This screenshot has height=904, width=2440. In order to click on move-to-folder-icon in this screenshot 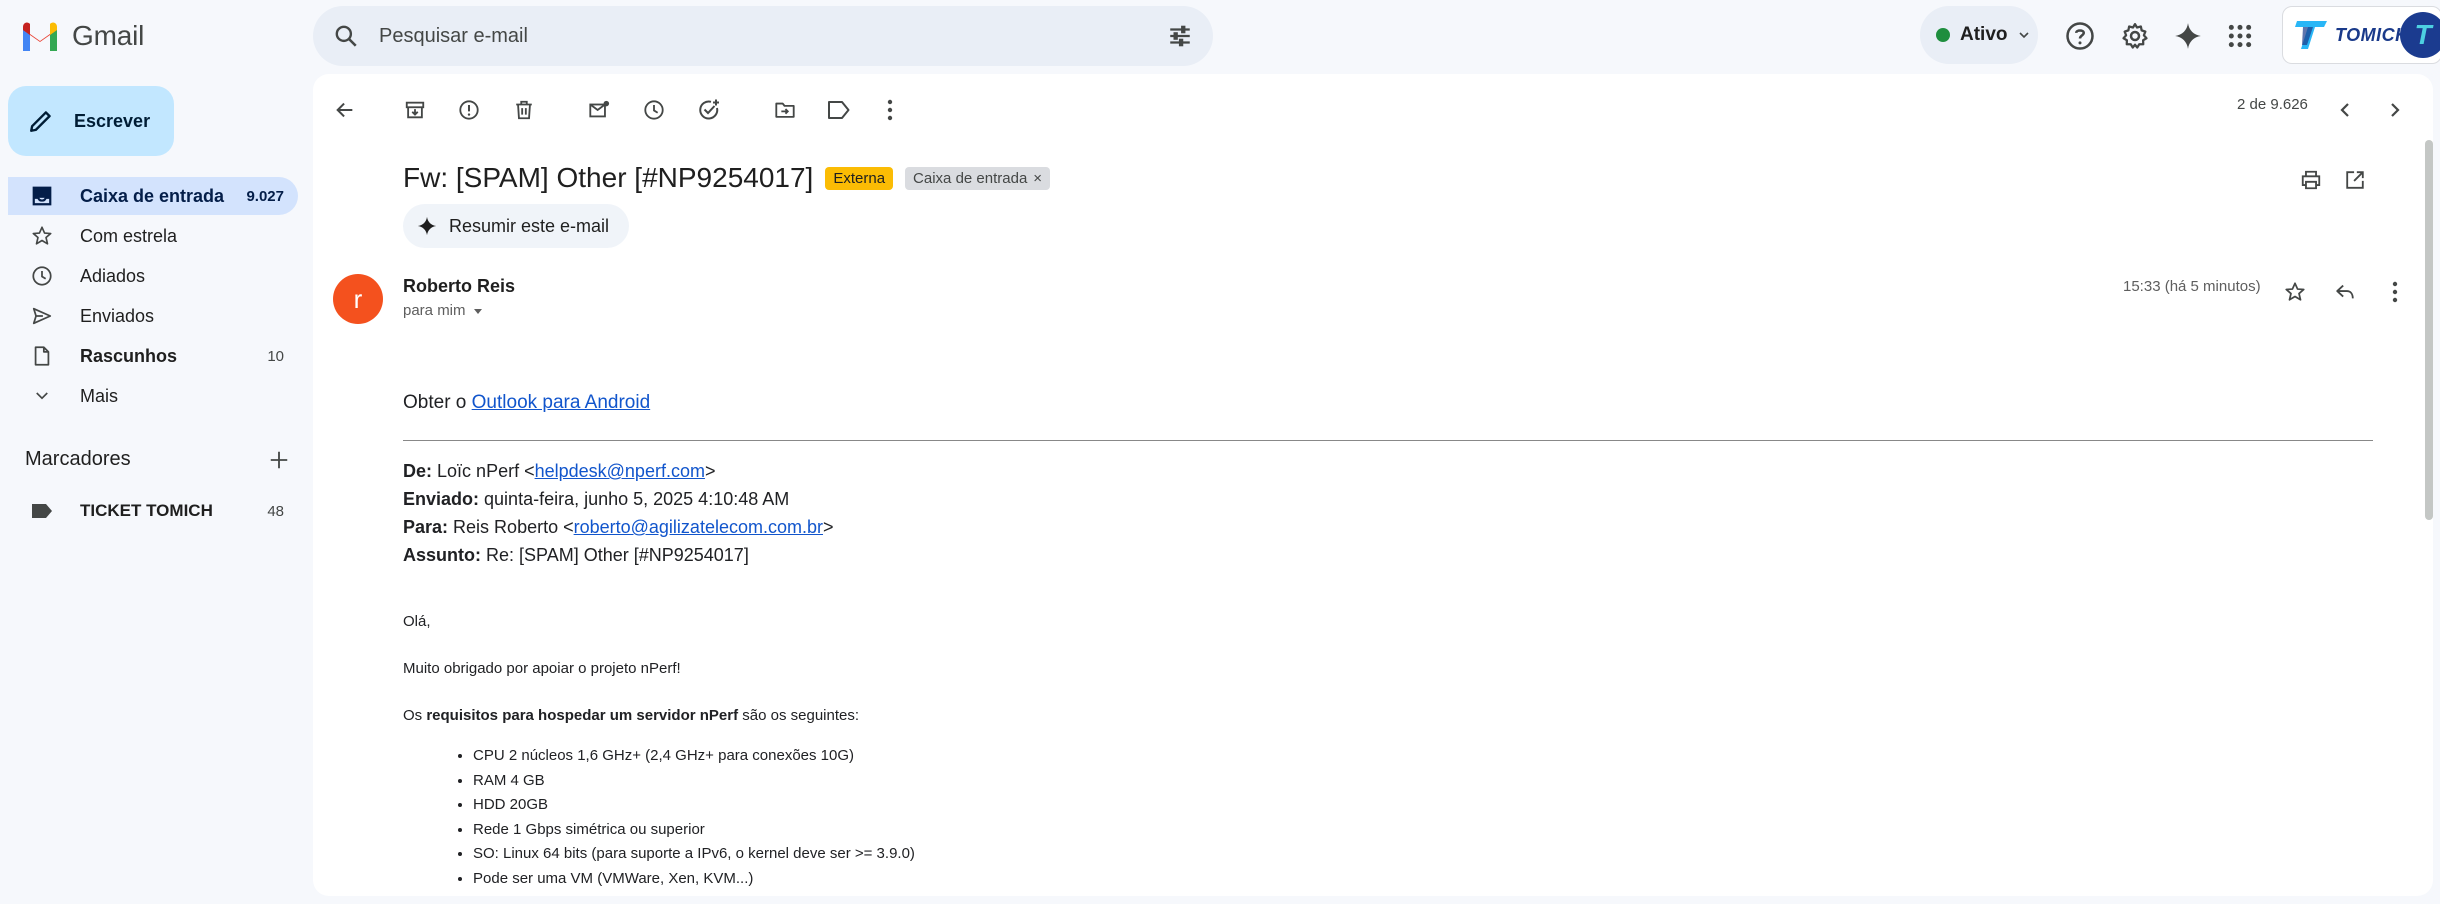, I will do `click(785, 110)`.